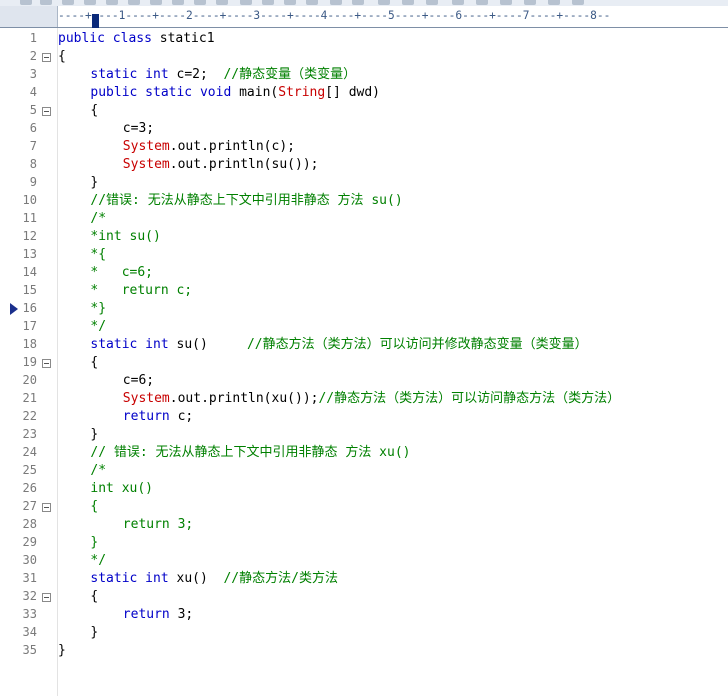  Describe the element at coordinates (129, 344) in the screenshot. I see `code-token: static int` at that location.